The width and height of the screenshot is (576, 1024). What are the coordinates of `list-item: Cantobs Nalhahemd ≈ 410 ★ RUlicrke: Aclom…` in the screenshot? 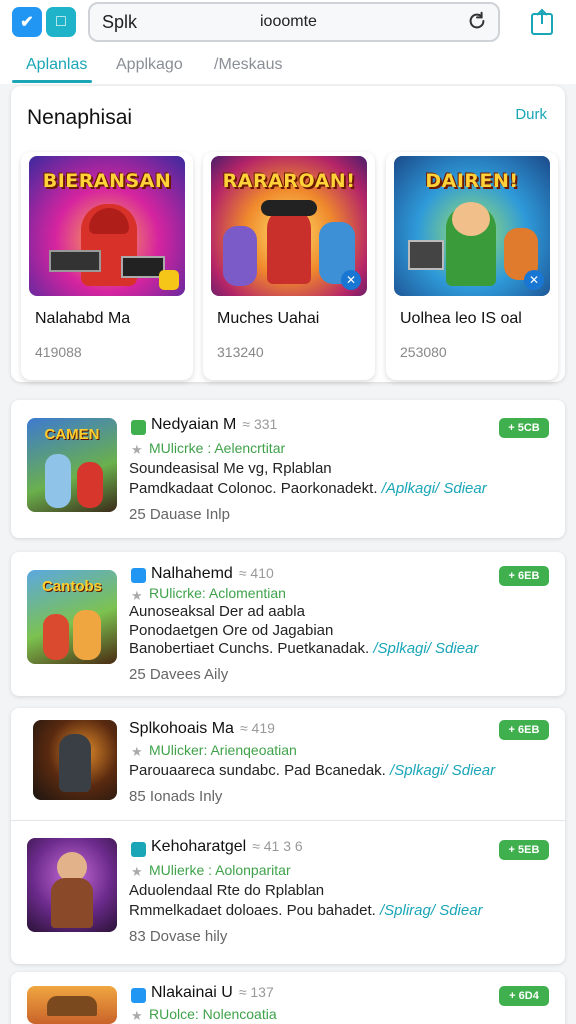 It's located at (288, 624).